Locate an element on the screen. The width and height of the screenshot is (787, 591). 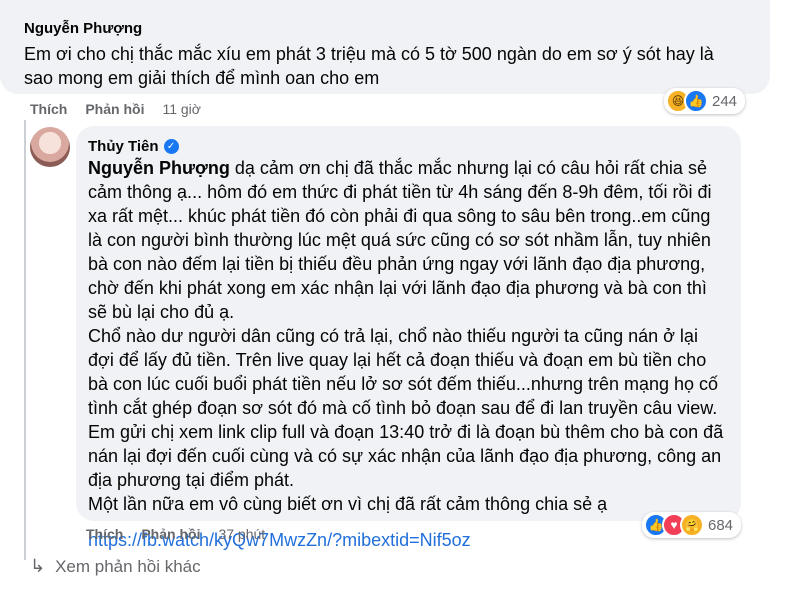
view-more-label: Xem phản hồi khác is located at coordinates (128, 566).